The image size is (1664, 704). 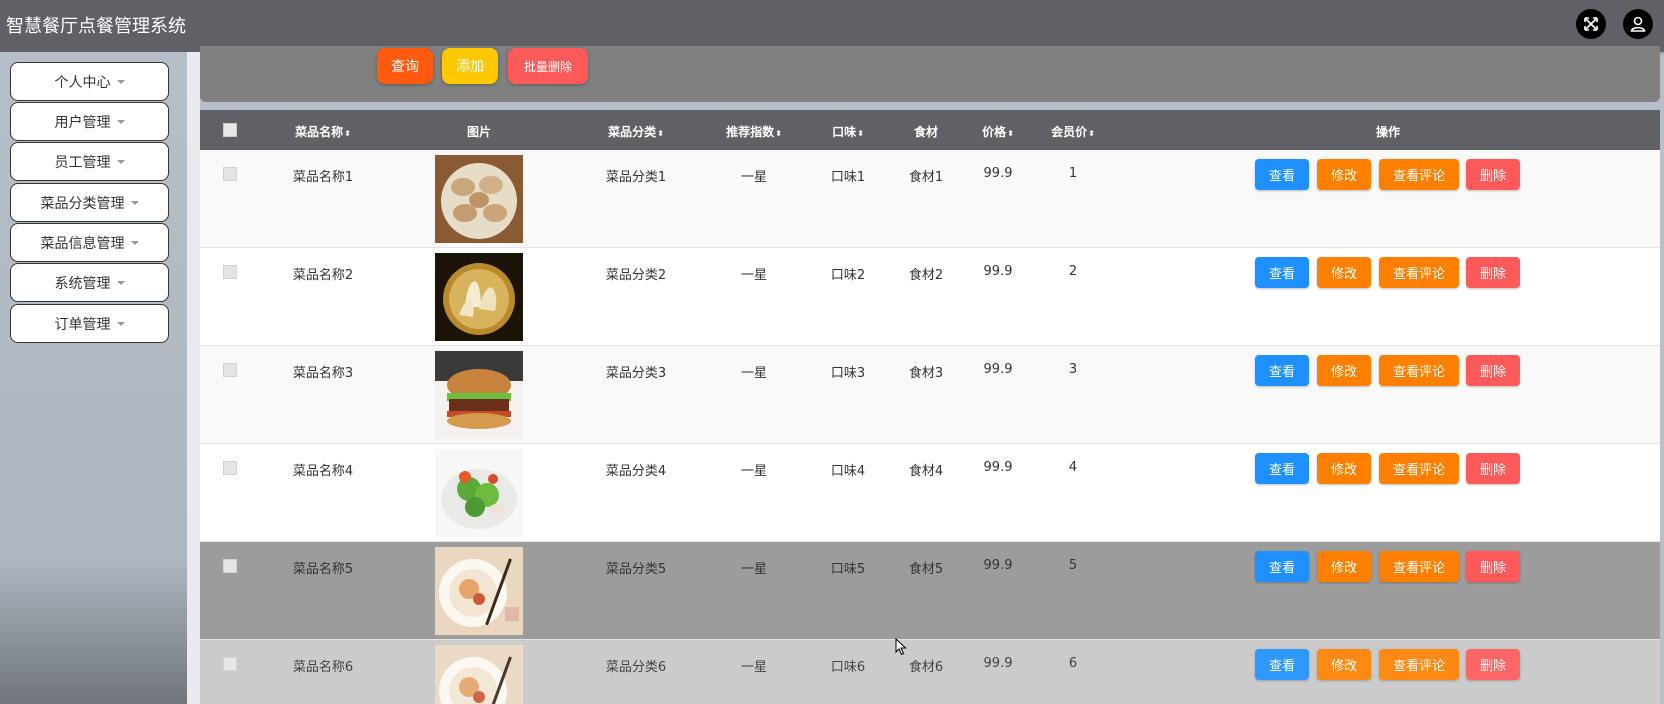 I want to click on select-all-checkbox, so click(x=230, y=130).